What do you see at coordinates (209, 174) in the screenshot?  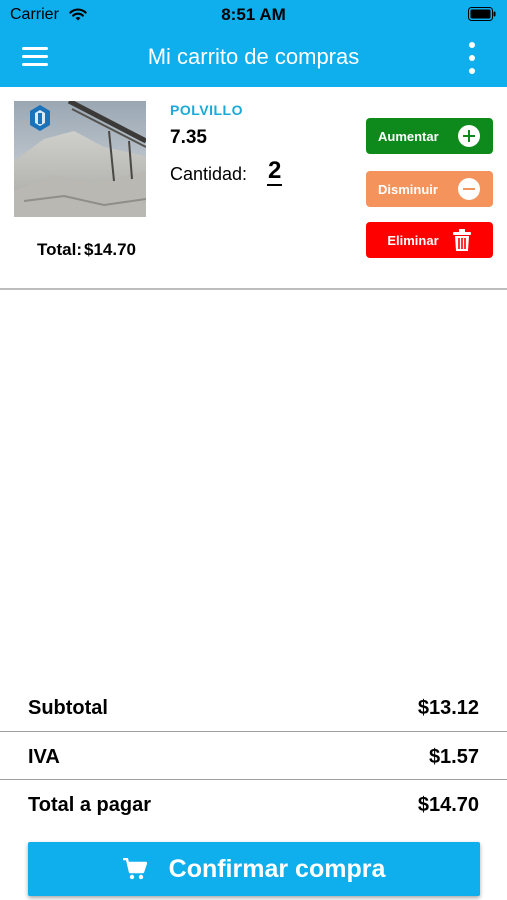 I see `quantity-label: Cantidad:` at bounding box center [209, 174].